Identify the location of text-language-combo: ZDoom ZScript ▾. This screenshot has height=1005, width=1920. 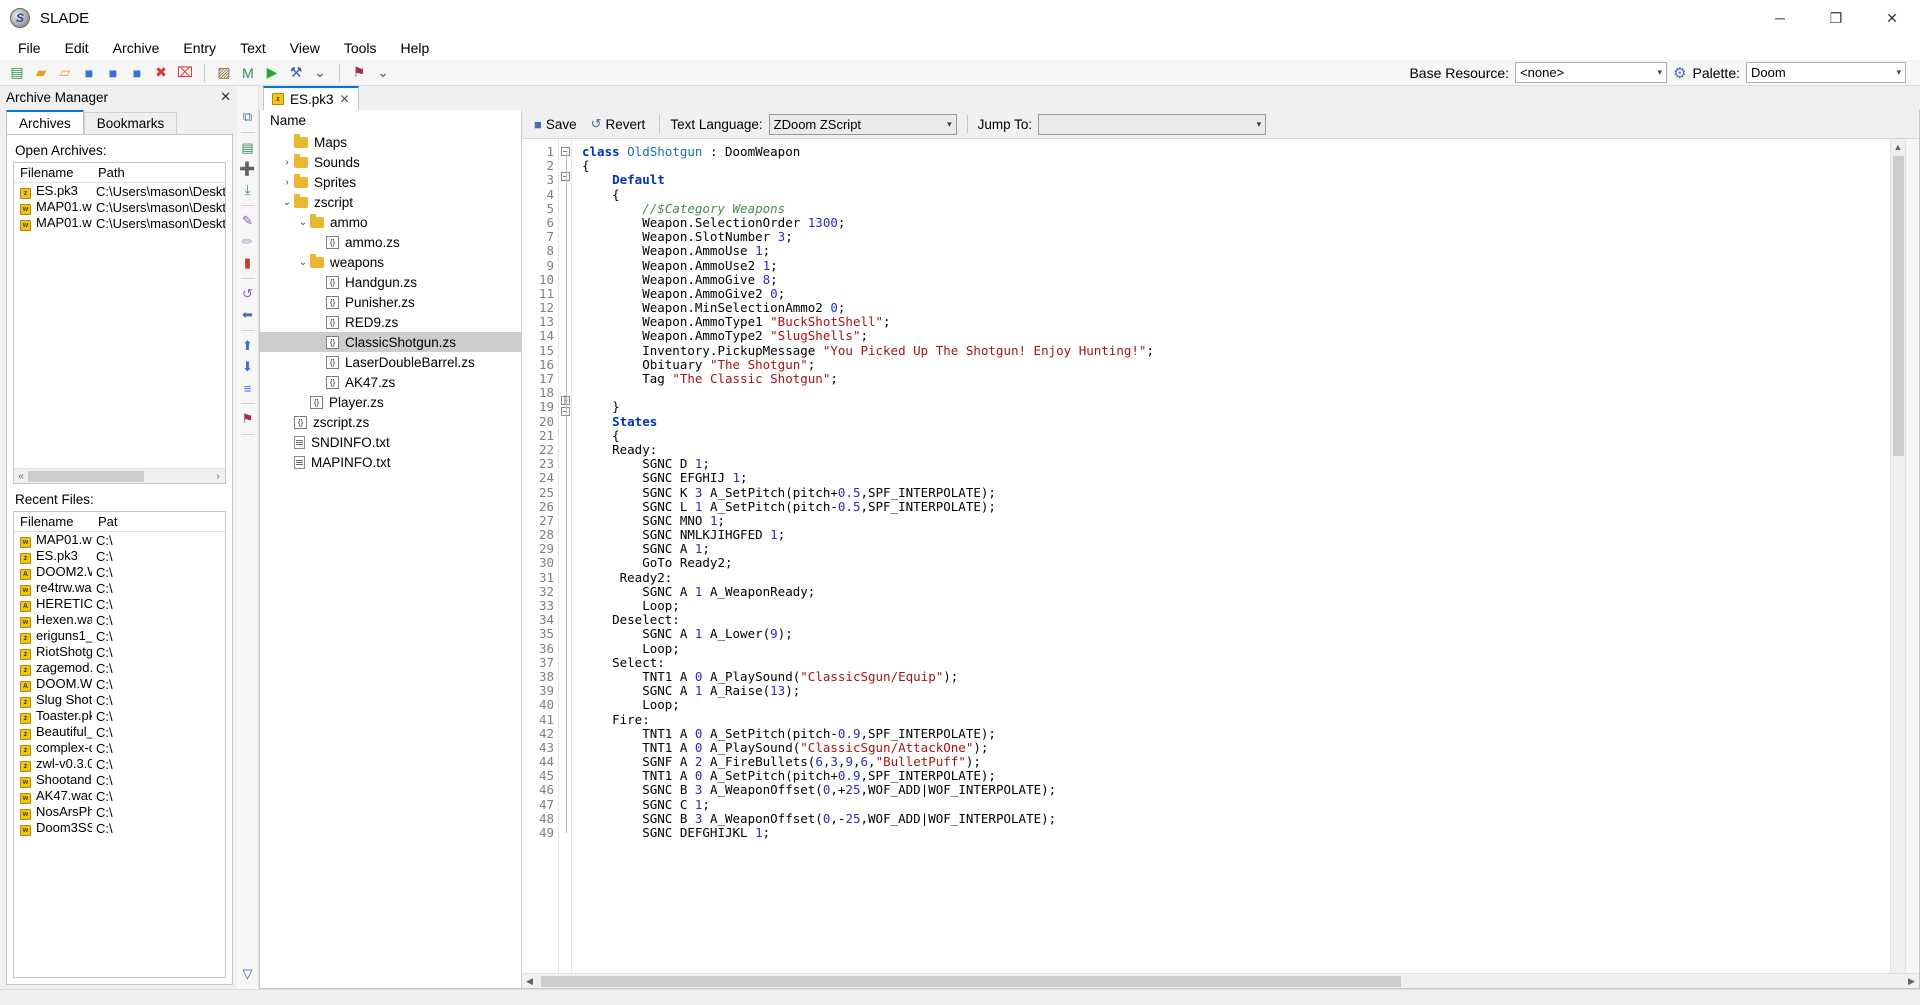
(862, 124).